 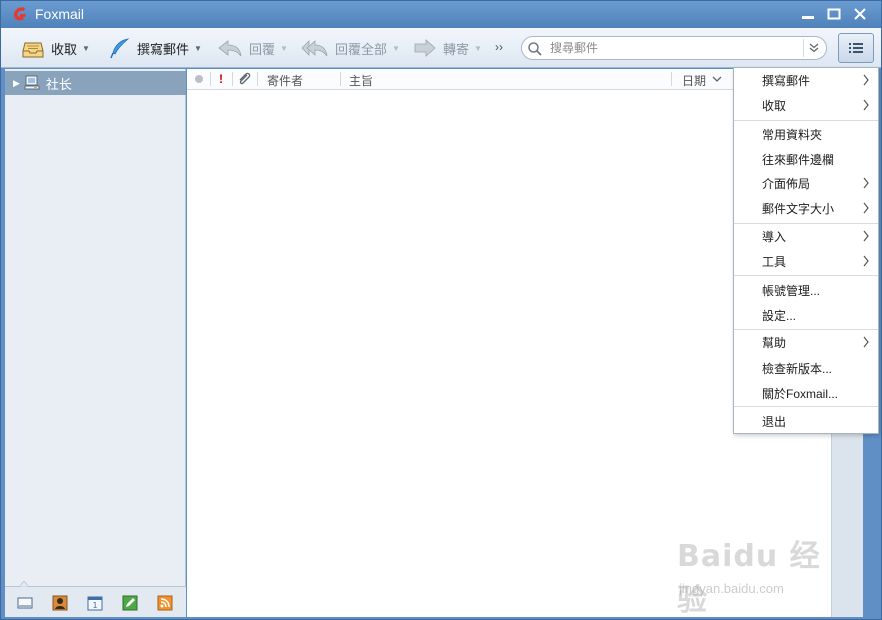 I want to click on menu-item-compose: 撰寫郵件, so click(x=806, y=80).